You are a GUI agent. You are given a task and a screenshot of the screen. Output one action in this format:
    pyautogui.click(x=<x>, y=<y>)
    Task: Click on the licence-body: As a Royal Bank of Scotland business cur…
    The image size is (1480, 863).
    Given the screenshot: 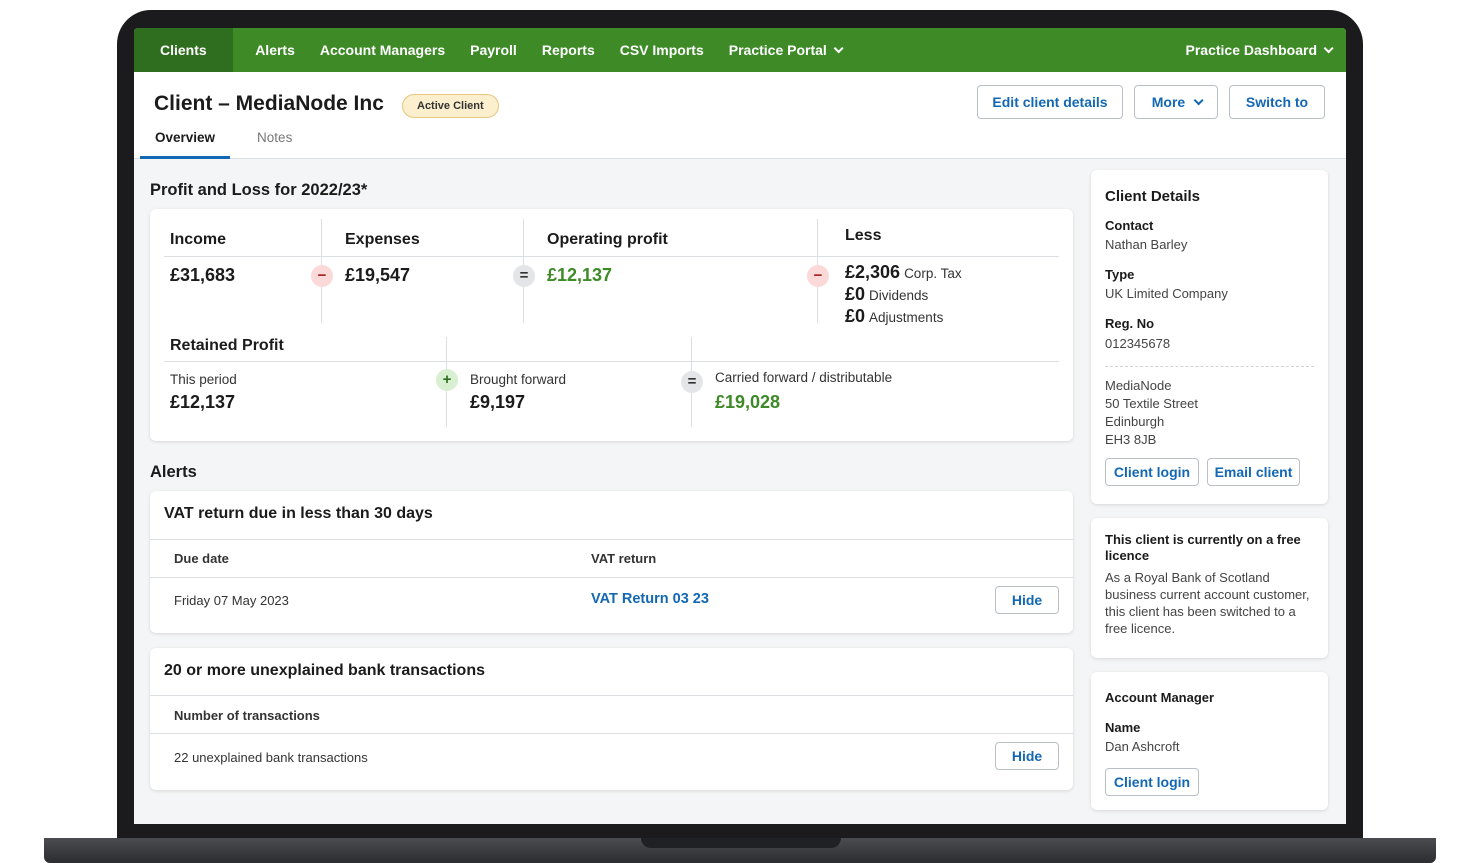 What is the action you would take?
    pyautogui.click(x=1207, y=603)
    